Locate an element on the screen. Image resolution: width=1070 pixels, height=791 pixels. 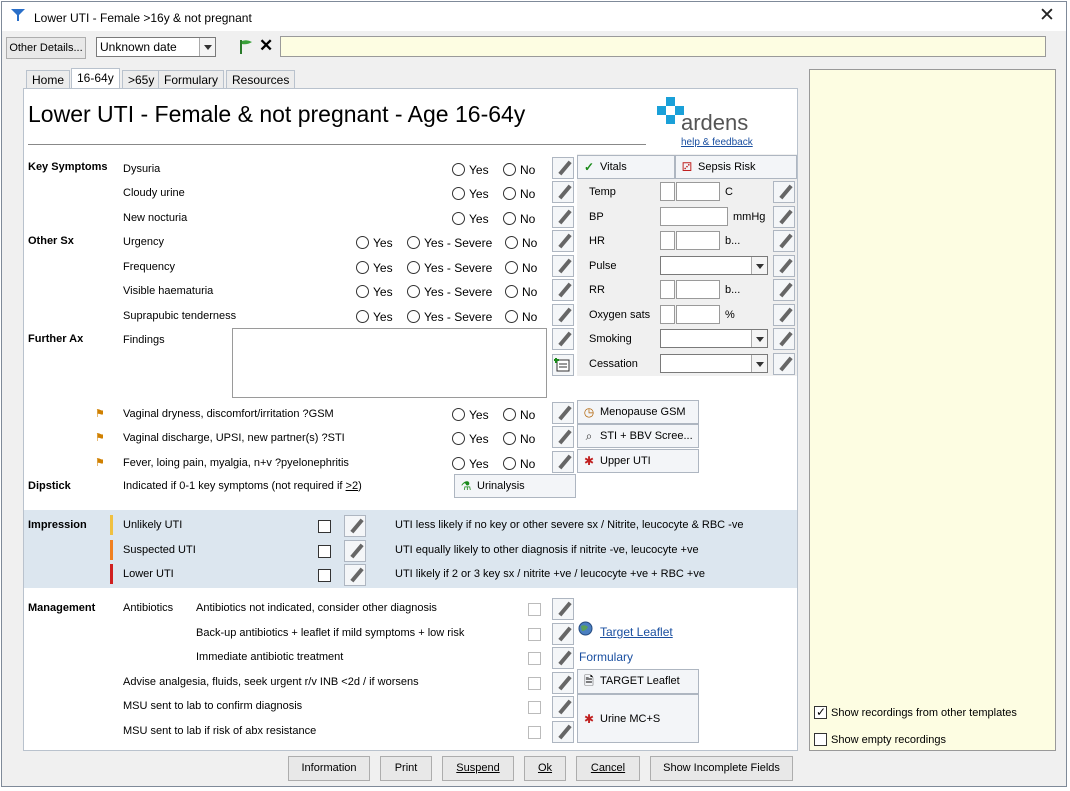
tab-65y: >65y is located at coordinates (141, 79).